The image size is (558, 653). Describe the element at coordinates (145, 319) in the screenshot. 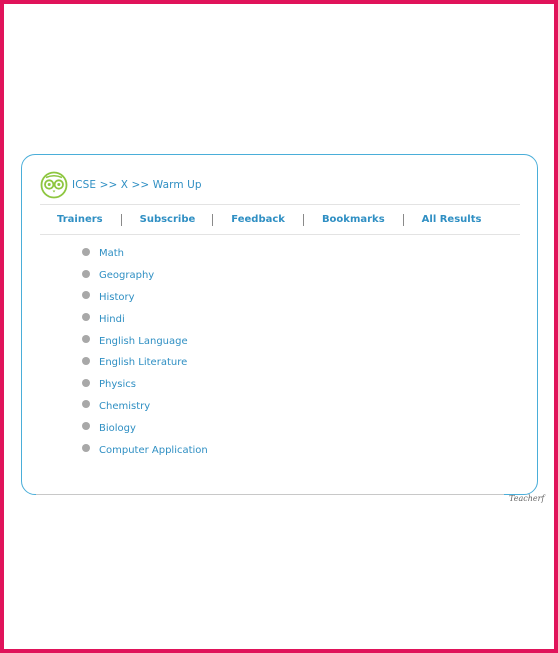

I see `list-item: Hindi` at that location.